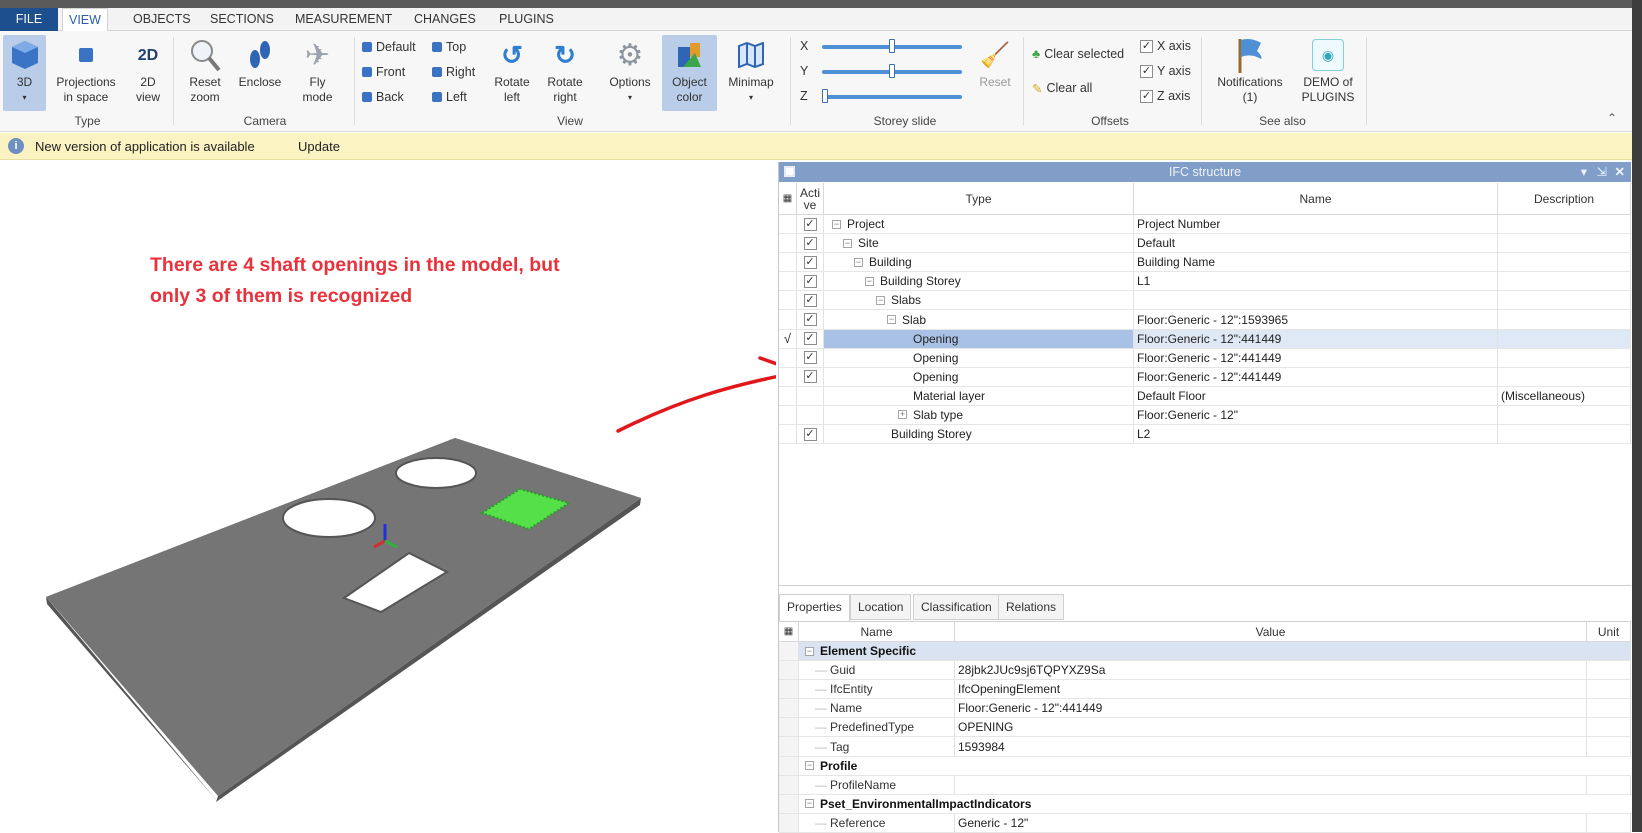 This screenshot has width=1642, height=833. I want to click on x-storey-slider, so click(892, 46).